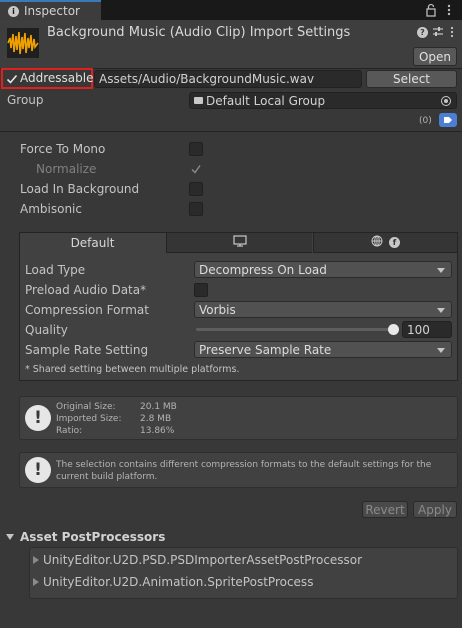 This screenshot has width=462, height=628. Describe the element at coordinates (231, 131) in the screenshot. I see `addressable-divider` at that location.